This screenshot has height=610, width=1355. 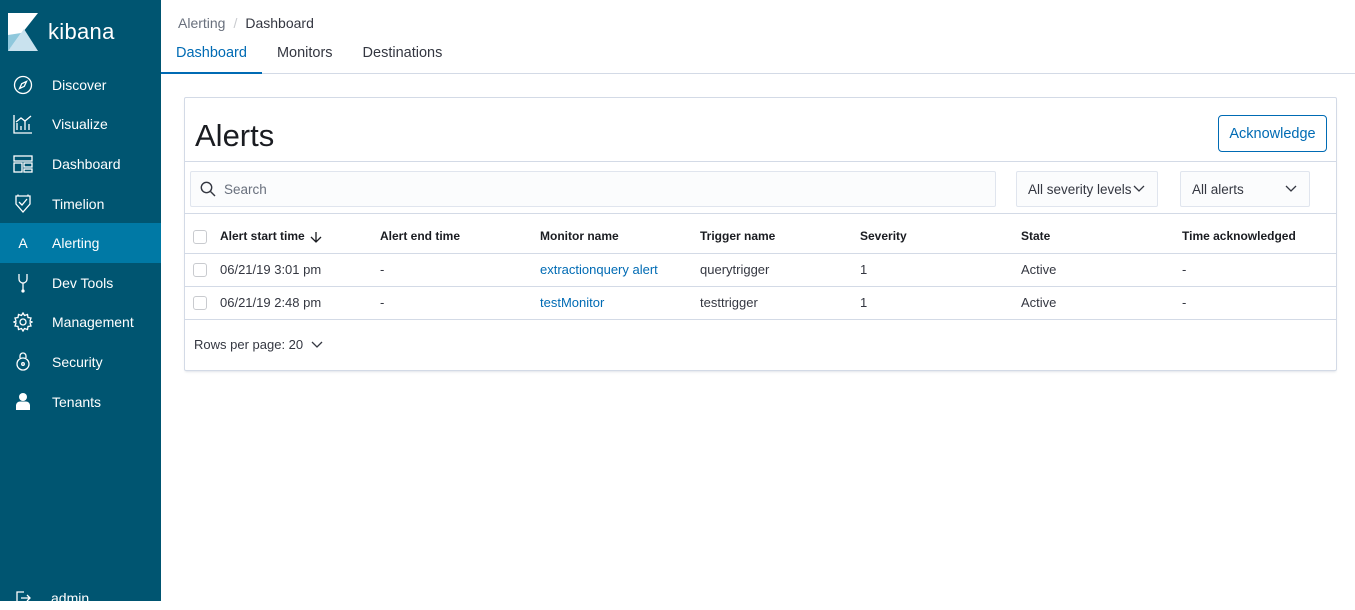 What do you see at coordinates (620, 237) in the screenshot?
I see `column-header-monitor: Monitor name` at bounding box center [620, 237].